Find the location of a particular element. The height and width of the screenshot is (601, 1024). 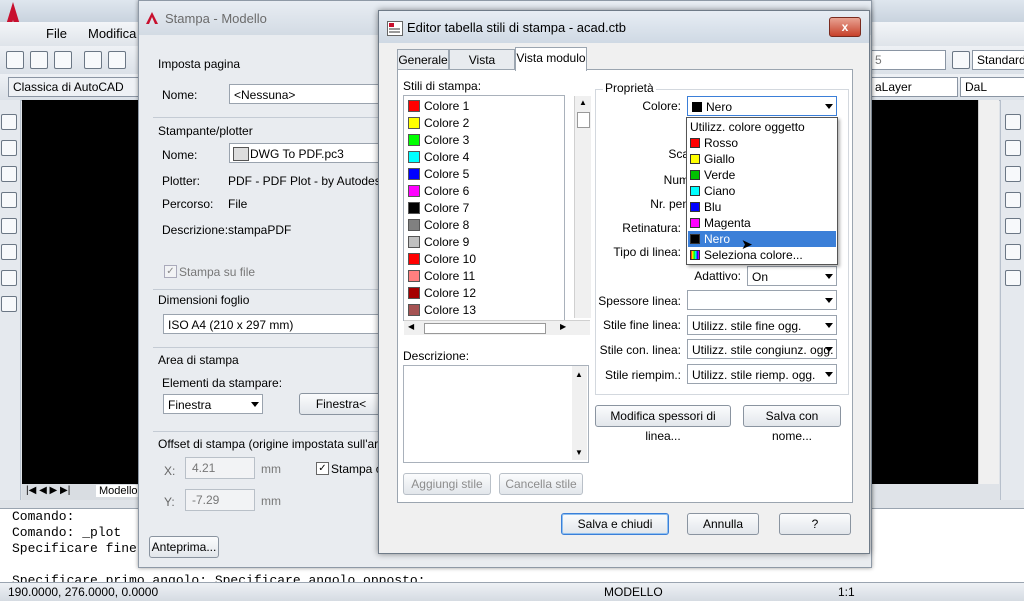

plot-area-heading: Area di stampa is located at coordinates (198, 360).